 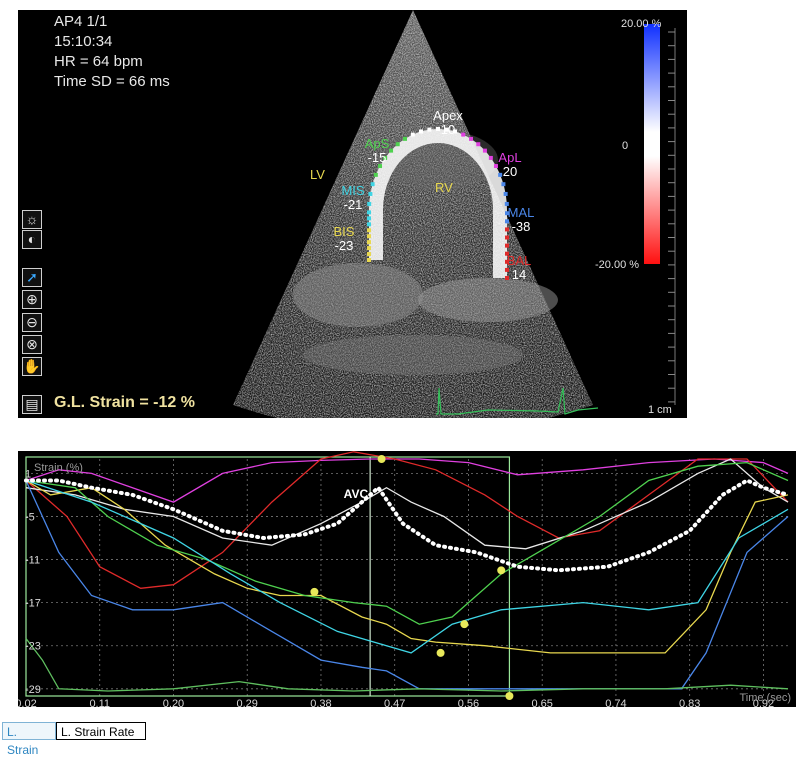 What do you see at coordinates (99, 702) in the screenshot?
I see `x-tick-label: 0.11` at bounding box center [99, 702].